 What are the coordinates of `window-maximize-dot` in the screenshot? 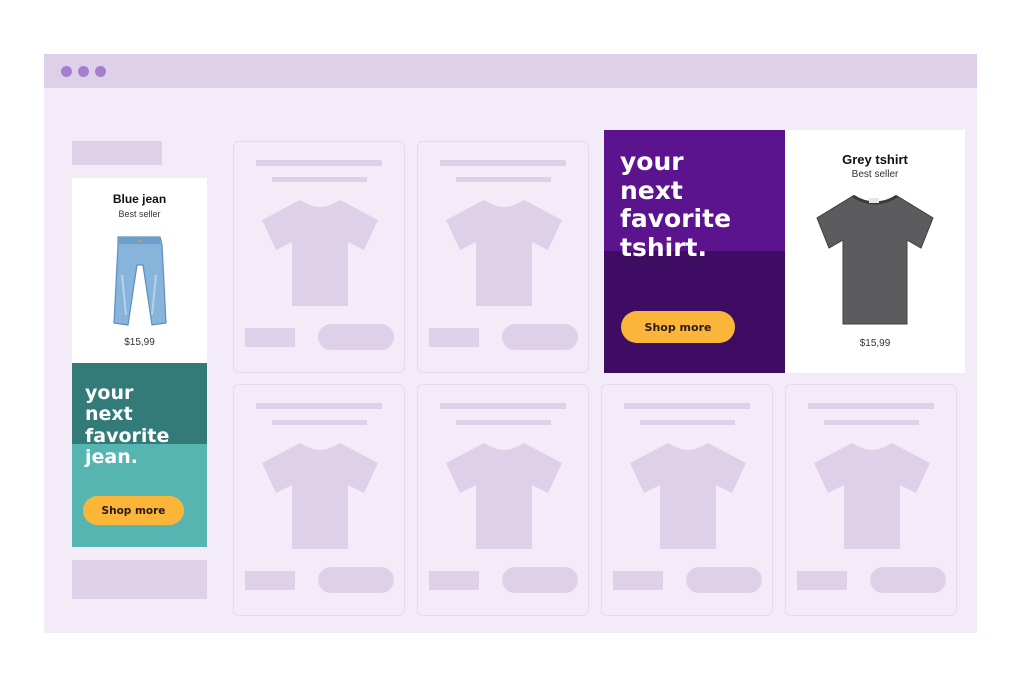 It's located at (100, 71).